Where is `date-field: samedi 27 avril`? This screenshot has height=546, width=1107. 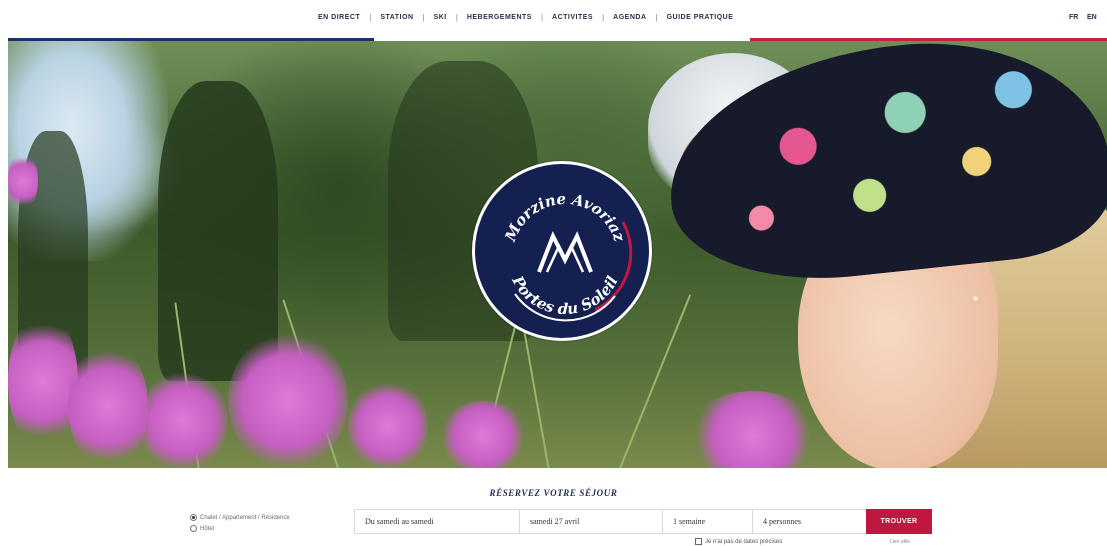
date-field: samedi 27 avril is located at coordinates (591, 521).